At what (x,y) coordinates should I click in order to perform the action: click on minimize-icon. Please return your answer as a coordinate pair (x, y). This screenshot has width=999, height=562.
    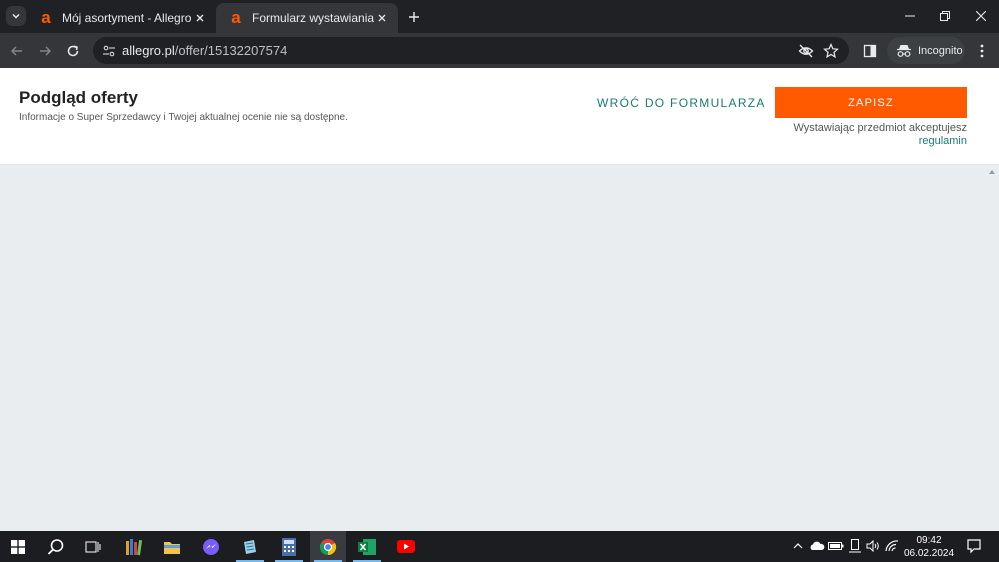
    Looking at the image, I should click on (910, 16).